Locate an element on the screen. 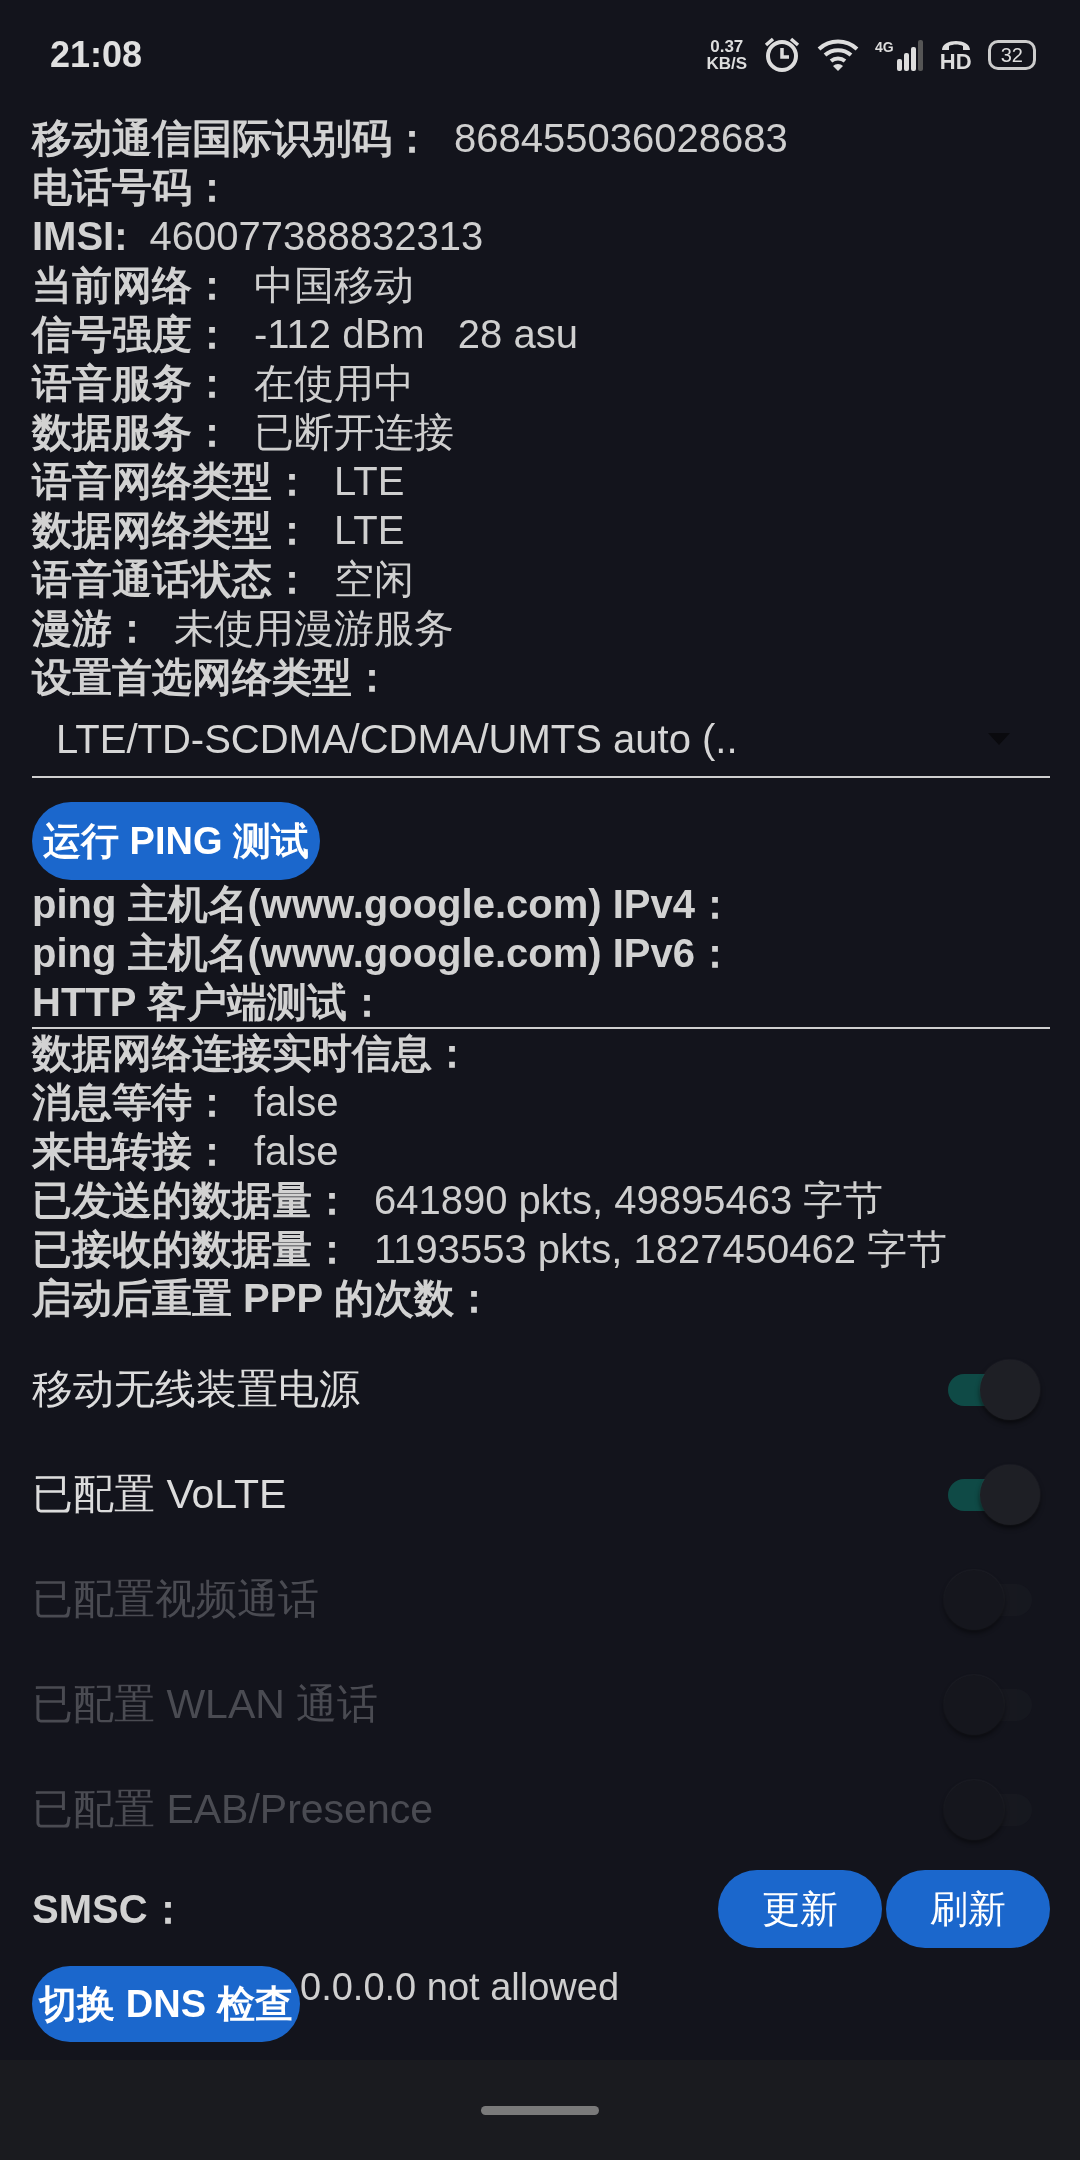 The height and width of the screenshot is (2160, 1080). info-label: 数据服务： is located at coordinates (132, 432).